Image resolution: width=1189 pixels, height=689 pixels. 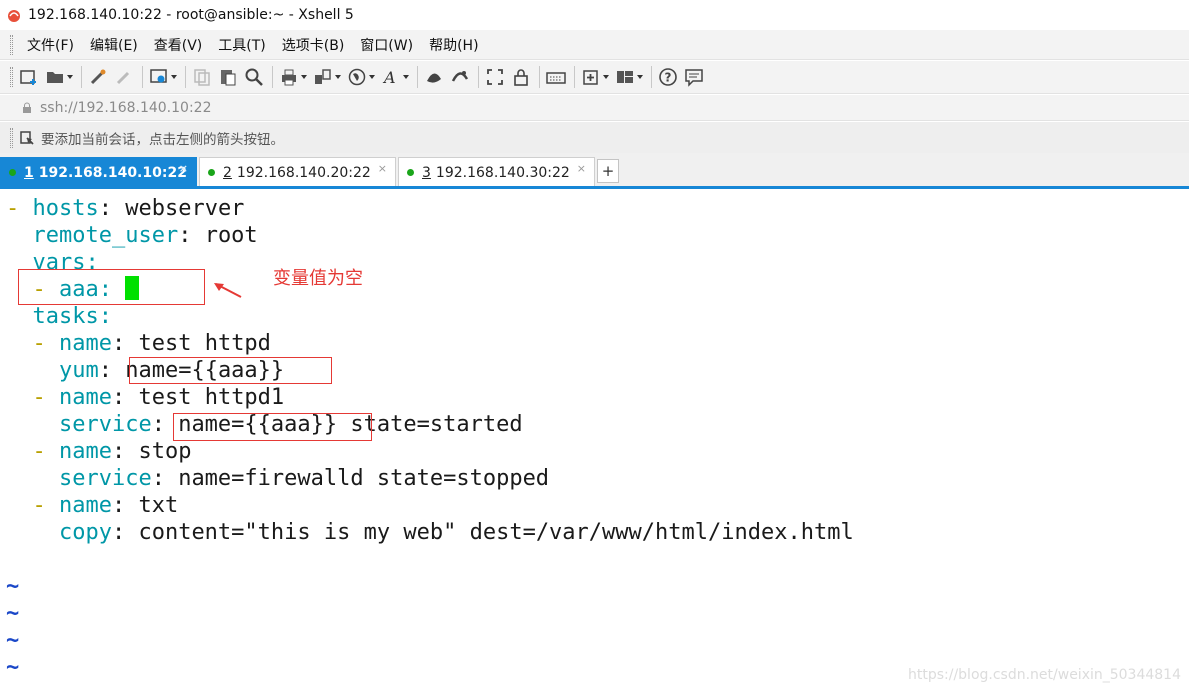 What do you see at coordinates (178, 45) in the screenshot?
I see `menu-view: 查看(V)` at bounding box center [178, 45].